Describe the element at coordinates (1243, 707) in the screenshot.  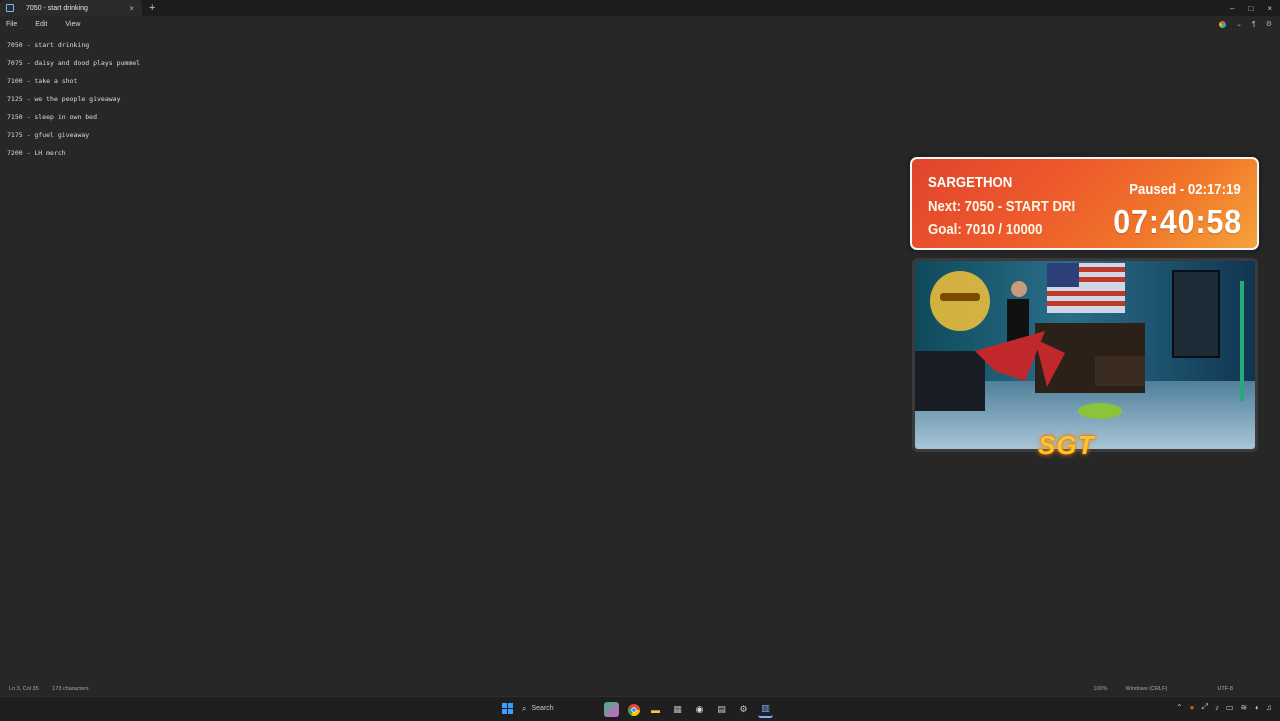
I see `wifi-icon: ≋` at that location.